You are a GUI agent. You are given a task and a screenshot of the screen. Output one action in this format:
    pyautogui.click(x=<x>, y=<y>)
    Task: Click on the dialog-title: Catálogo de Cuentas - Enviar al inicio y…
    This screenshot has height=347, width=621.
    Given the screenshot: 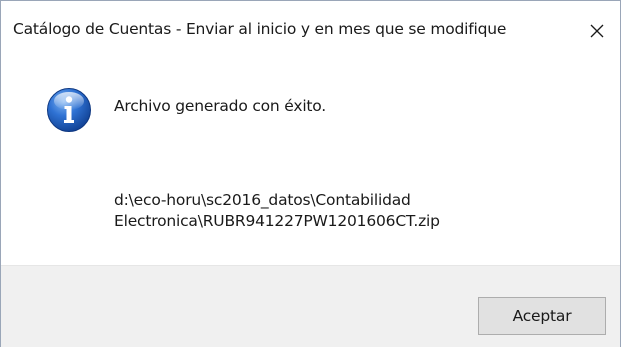 What is the action you would take?
    pyautogui.click(x=260, y=29)
    